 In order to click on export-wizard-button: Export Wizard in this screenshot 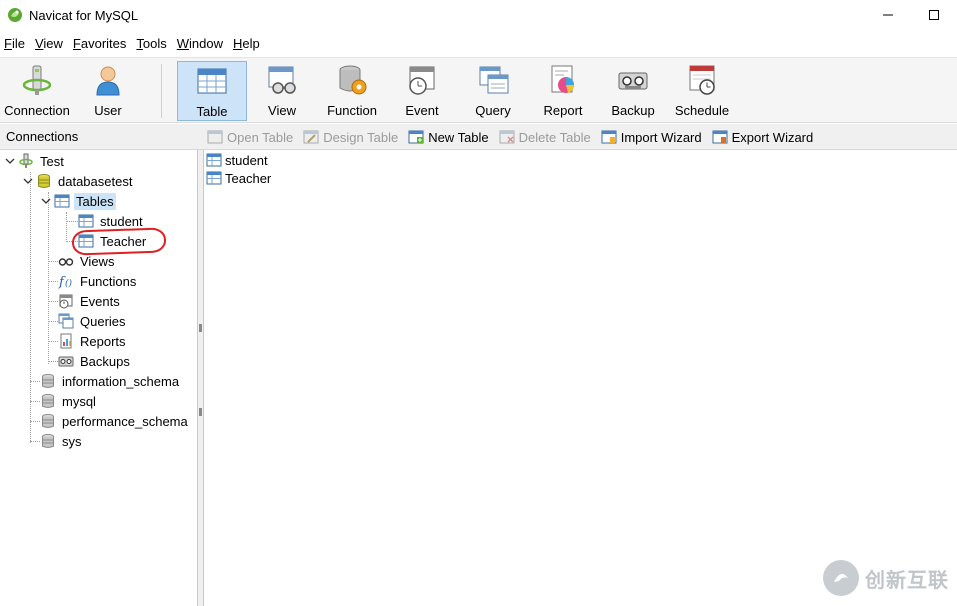, I will do `click(763, 137)`.